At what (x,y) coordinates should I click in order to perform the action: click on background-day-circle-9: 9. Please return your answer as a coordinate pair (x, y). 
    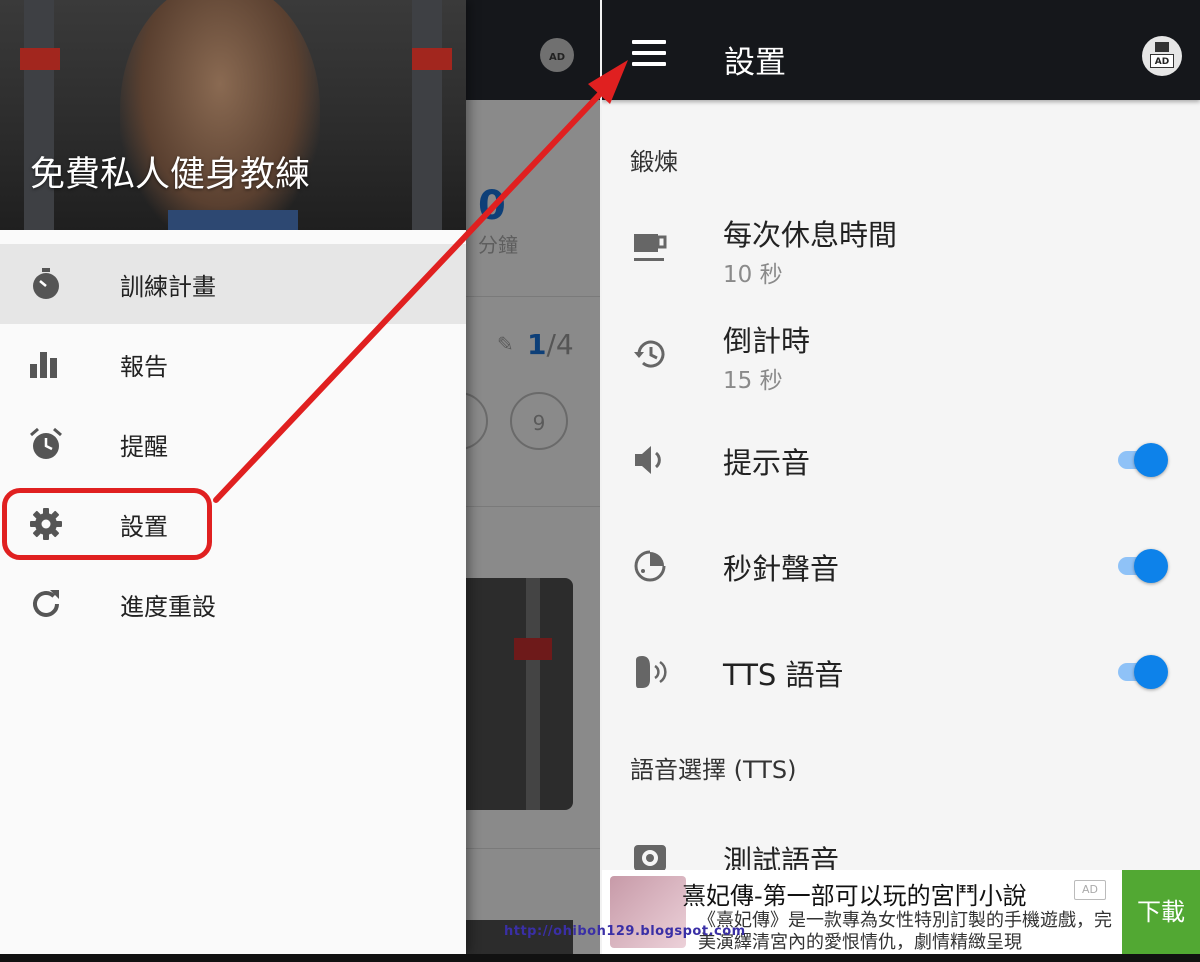
    Looking at the image, I should click on (539, 421).